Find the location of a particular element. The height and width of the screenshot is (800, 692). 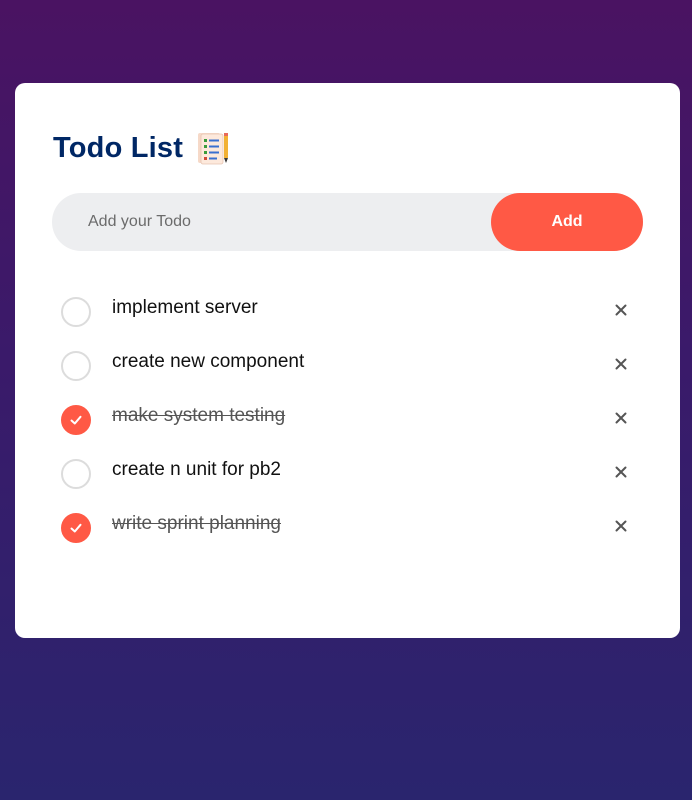

add-button: Add is located at coordinates (567, 222).